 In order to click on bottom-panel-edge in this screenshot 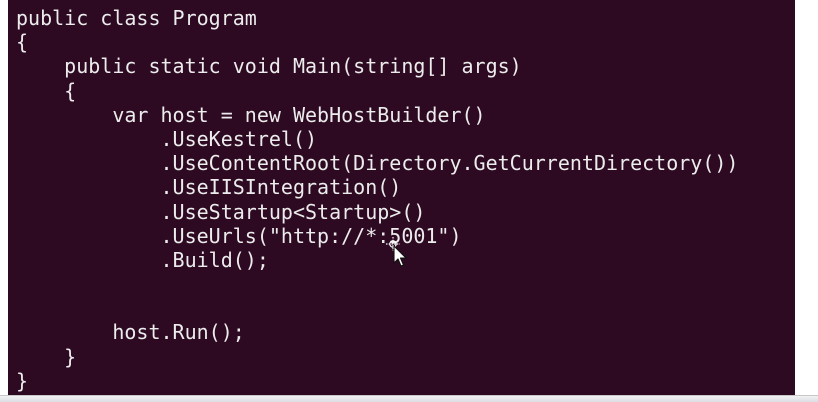, I will do `click(409, 398)`.